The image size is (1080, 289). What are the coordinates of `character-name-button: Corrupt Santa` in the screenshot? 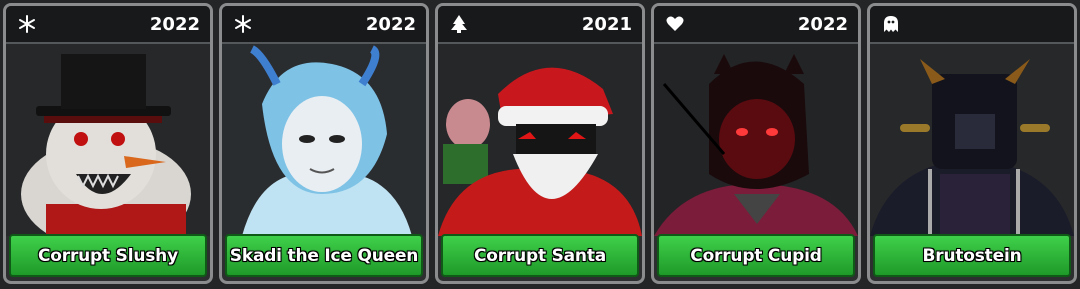 It's located at (540, 255).